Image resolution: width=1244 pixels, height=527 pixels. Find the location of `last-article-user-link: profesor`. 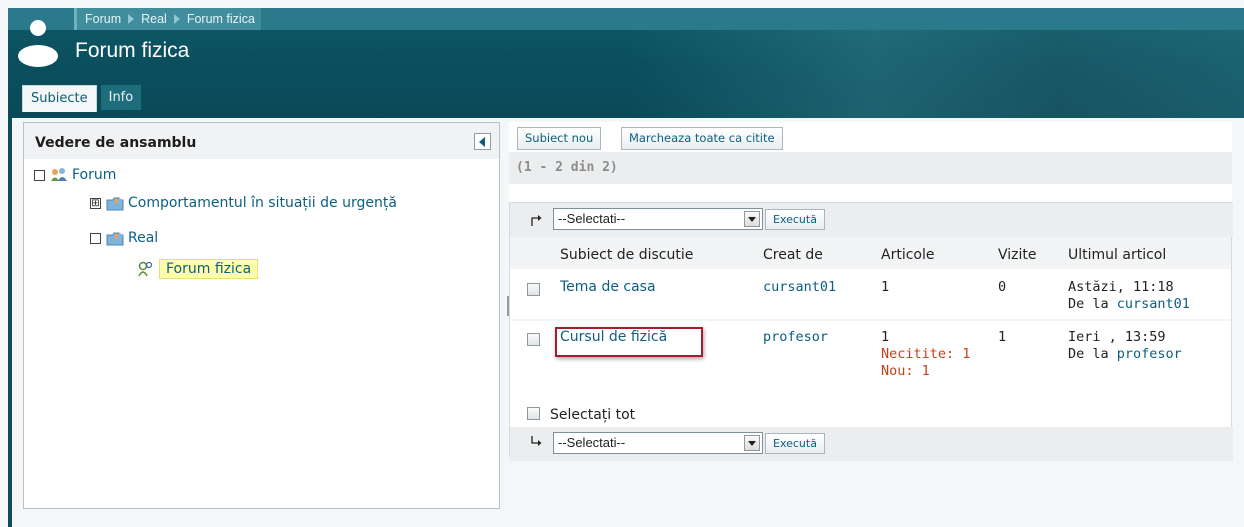

last-article-user-link: profesor is located at coordinates (1149, 354).